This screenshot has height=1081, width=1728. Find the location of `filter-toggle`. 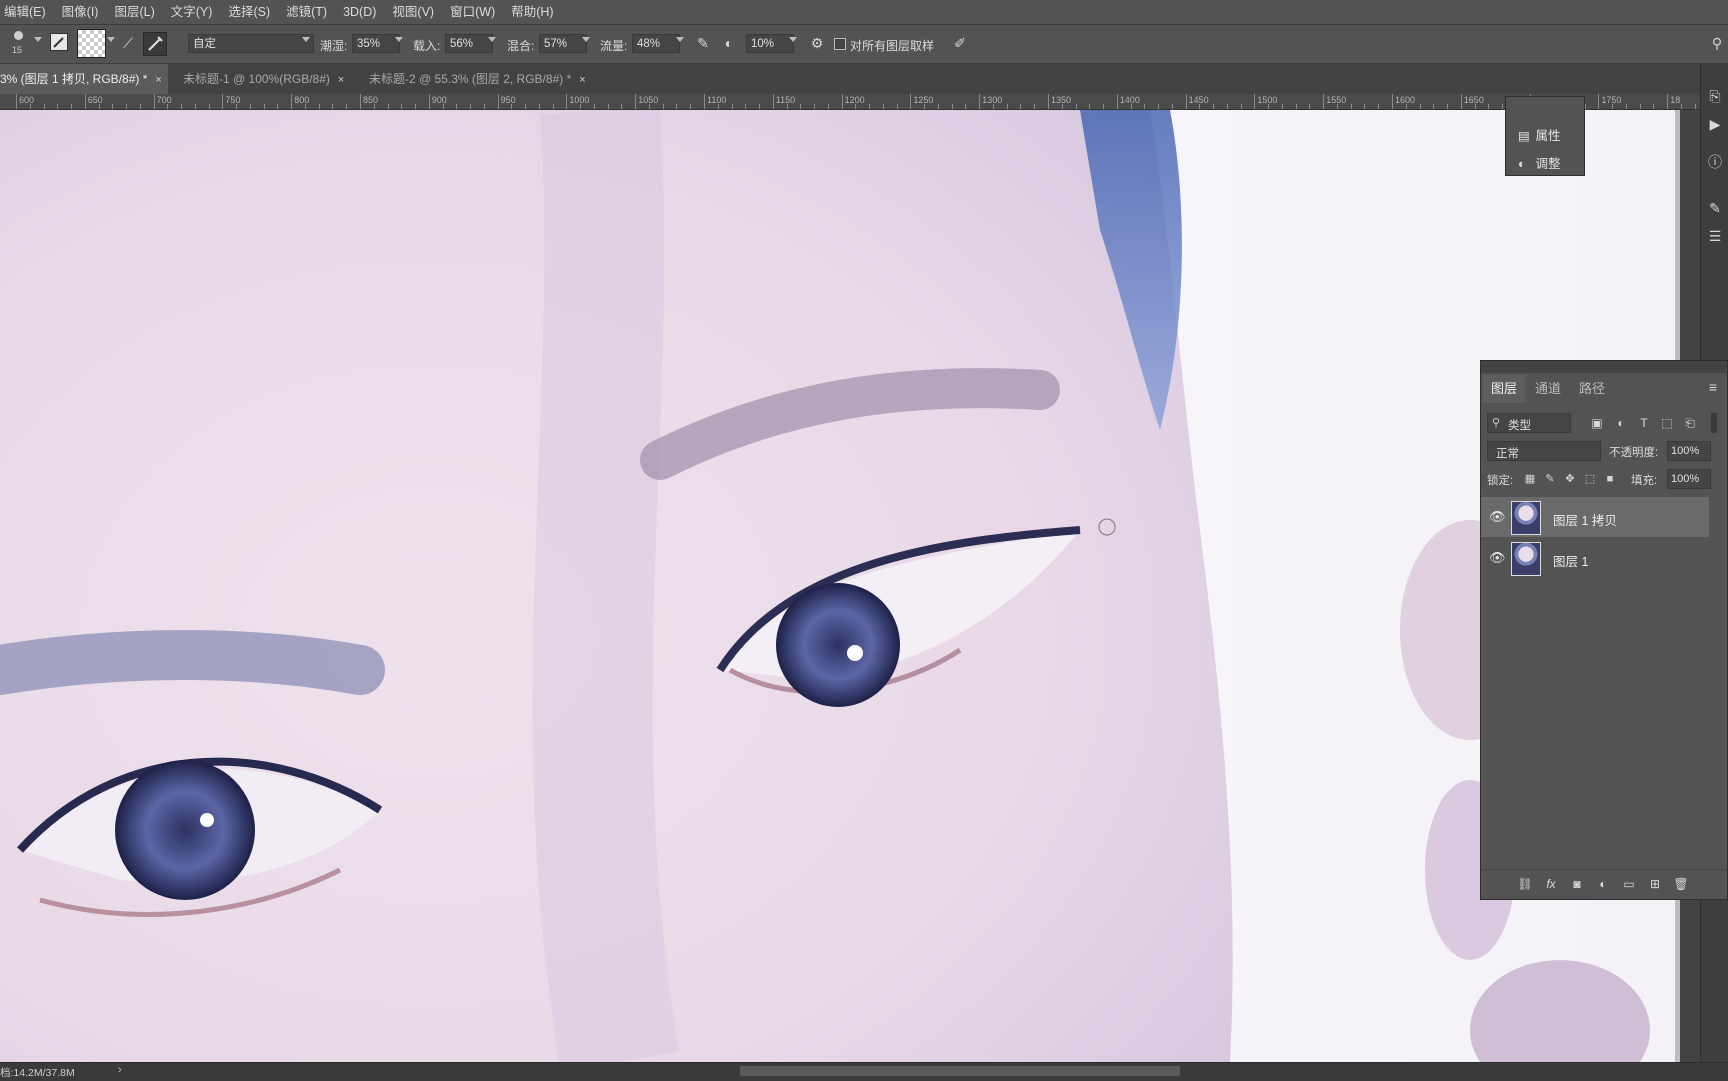

filter-toggle is located at coordinates (1714, 423).